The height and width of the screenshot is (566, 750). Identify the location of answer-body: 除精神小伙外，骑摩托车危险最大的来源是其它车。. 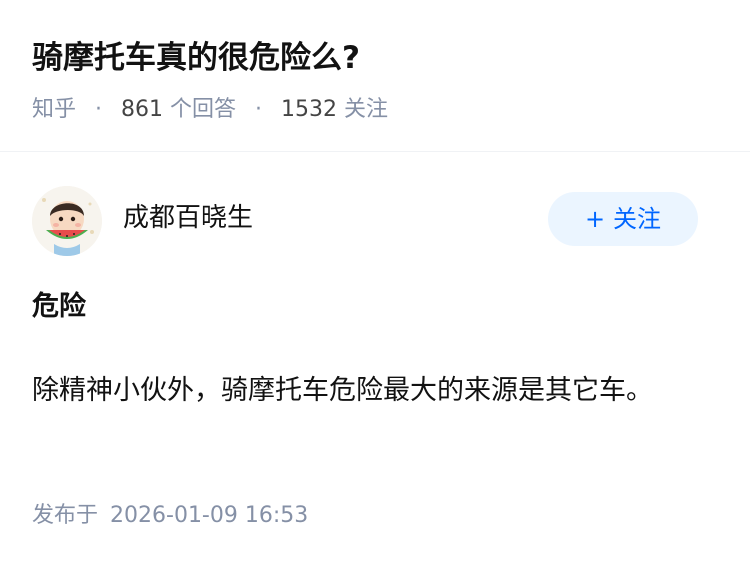
(342, 390).